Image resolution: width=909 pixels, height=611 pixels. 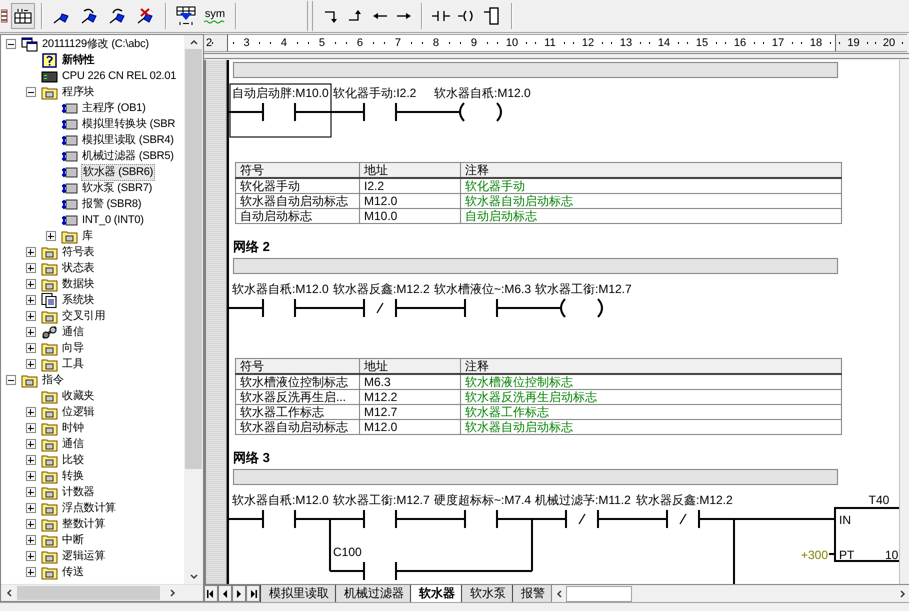 What do you see at coordinates (128, 124) in the screenshot?
I see `tree-item: 模拟里转换块 (SBR` at bounding box center [128, 124].